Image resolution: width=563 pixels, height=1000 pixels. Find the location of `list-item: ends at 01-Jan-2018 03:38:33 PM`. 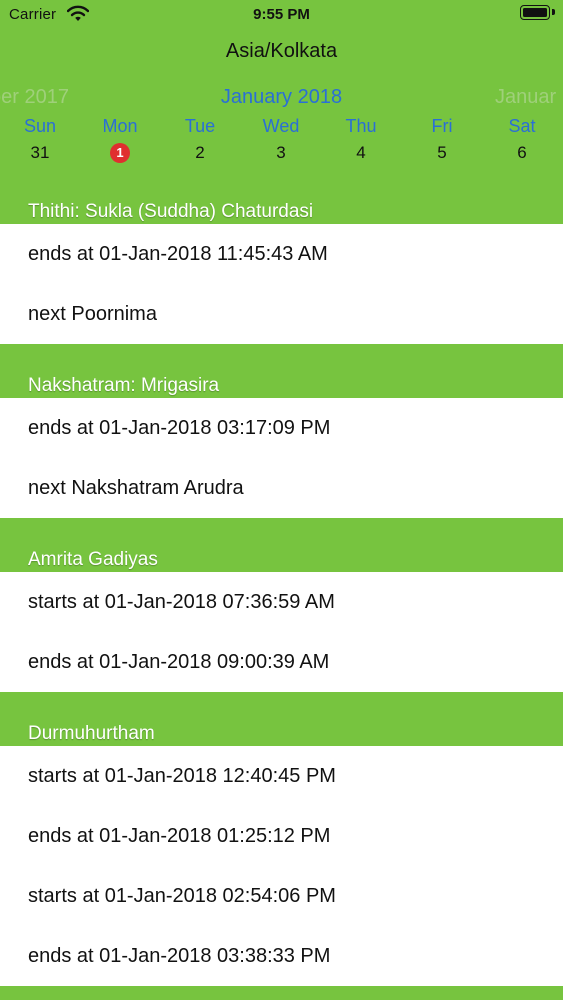

list-item: ends at 01-Jan-2018 03:38:33 PM is located at coordinates (281, 956).